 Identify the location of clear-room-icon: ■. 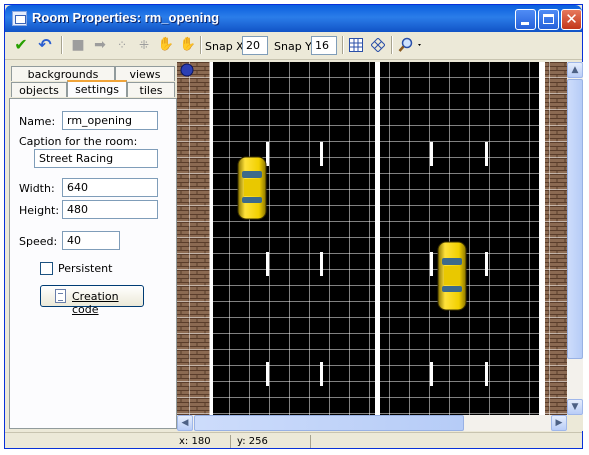
(78, 45).